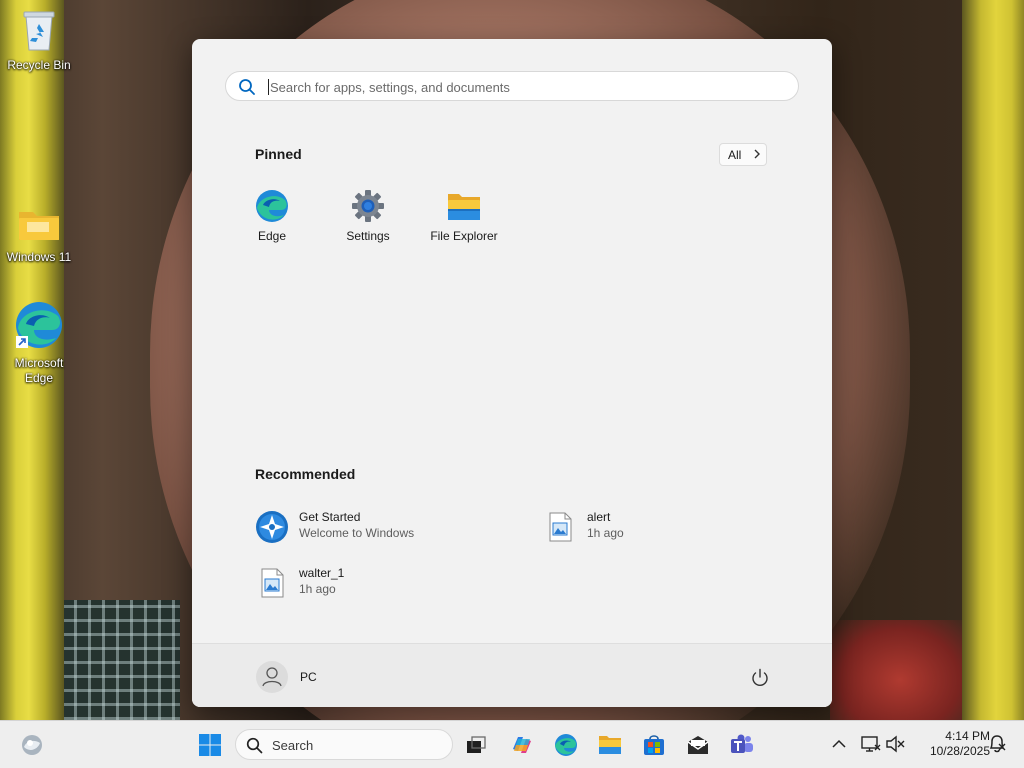 The image size is (1024, 768). Describe the element at coordinates (610, 745) in the screenshot. I see `taskbar-file-explorer-button` at that location.